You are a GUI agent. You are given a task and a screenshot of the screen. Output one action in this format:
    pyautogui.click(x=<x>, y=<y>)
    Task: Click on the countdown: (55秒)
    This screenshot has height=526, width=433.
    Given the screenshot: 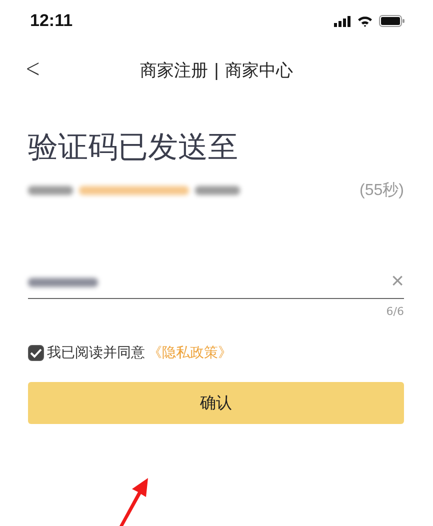 What is the action you would take?
    pyautogui.click(x=382, y=190)
    